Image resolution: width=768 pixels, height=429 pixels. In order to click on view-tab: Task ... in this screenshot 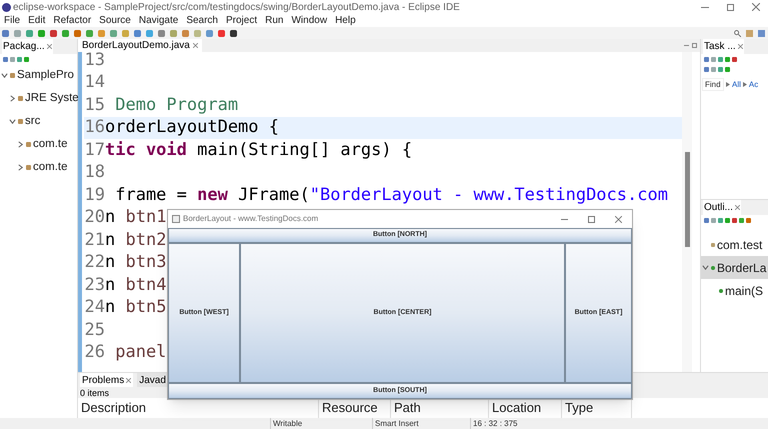, I will do `click(723, 46)`.